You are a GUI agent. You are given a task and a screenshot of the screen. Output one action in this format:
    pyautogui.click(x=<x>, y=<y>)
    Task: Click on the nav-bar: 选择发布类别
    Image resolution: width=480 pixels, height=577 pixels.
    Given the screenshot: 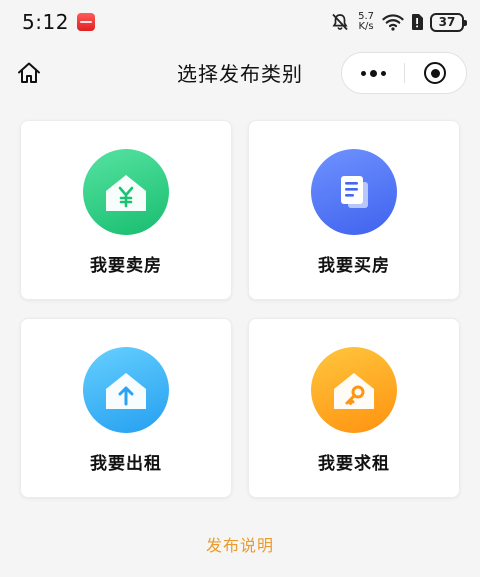 What is the action you would take?
    pyautogui.click(x=240, y=72)
    